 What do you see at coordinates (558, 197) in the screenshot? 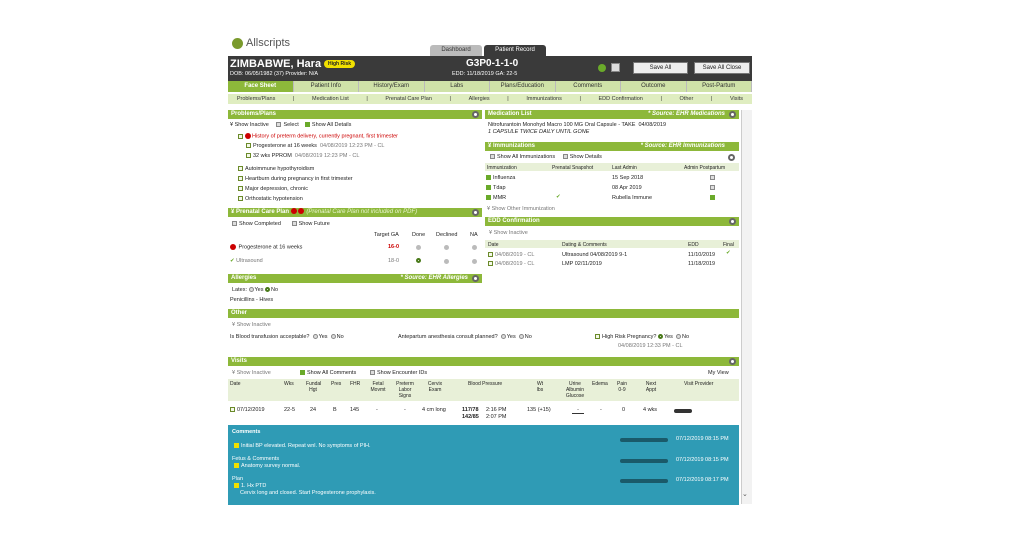
I see `check-icon: ✔` at bounding box center [558, 197].